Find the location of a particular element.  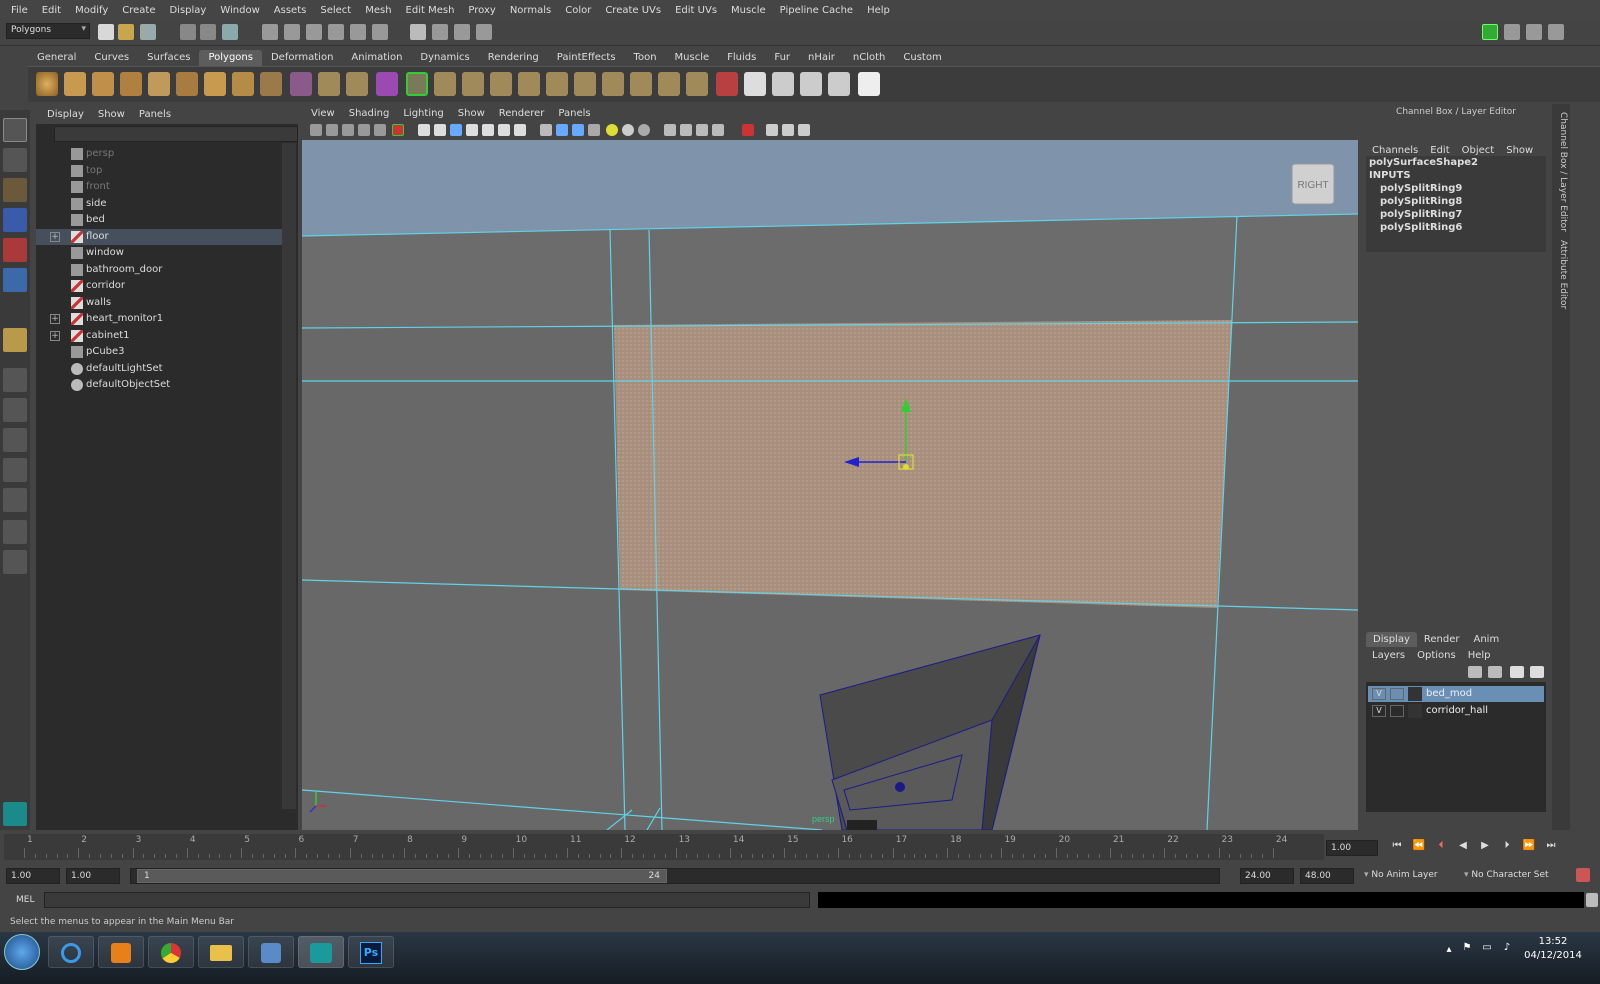

panel-menu-show: Show is located at coordinates (471, 113).